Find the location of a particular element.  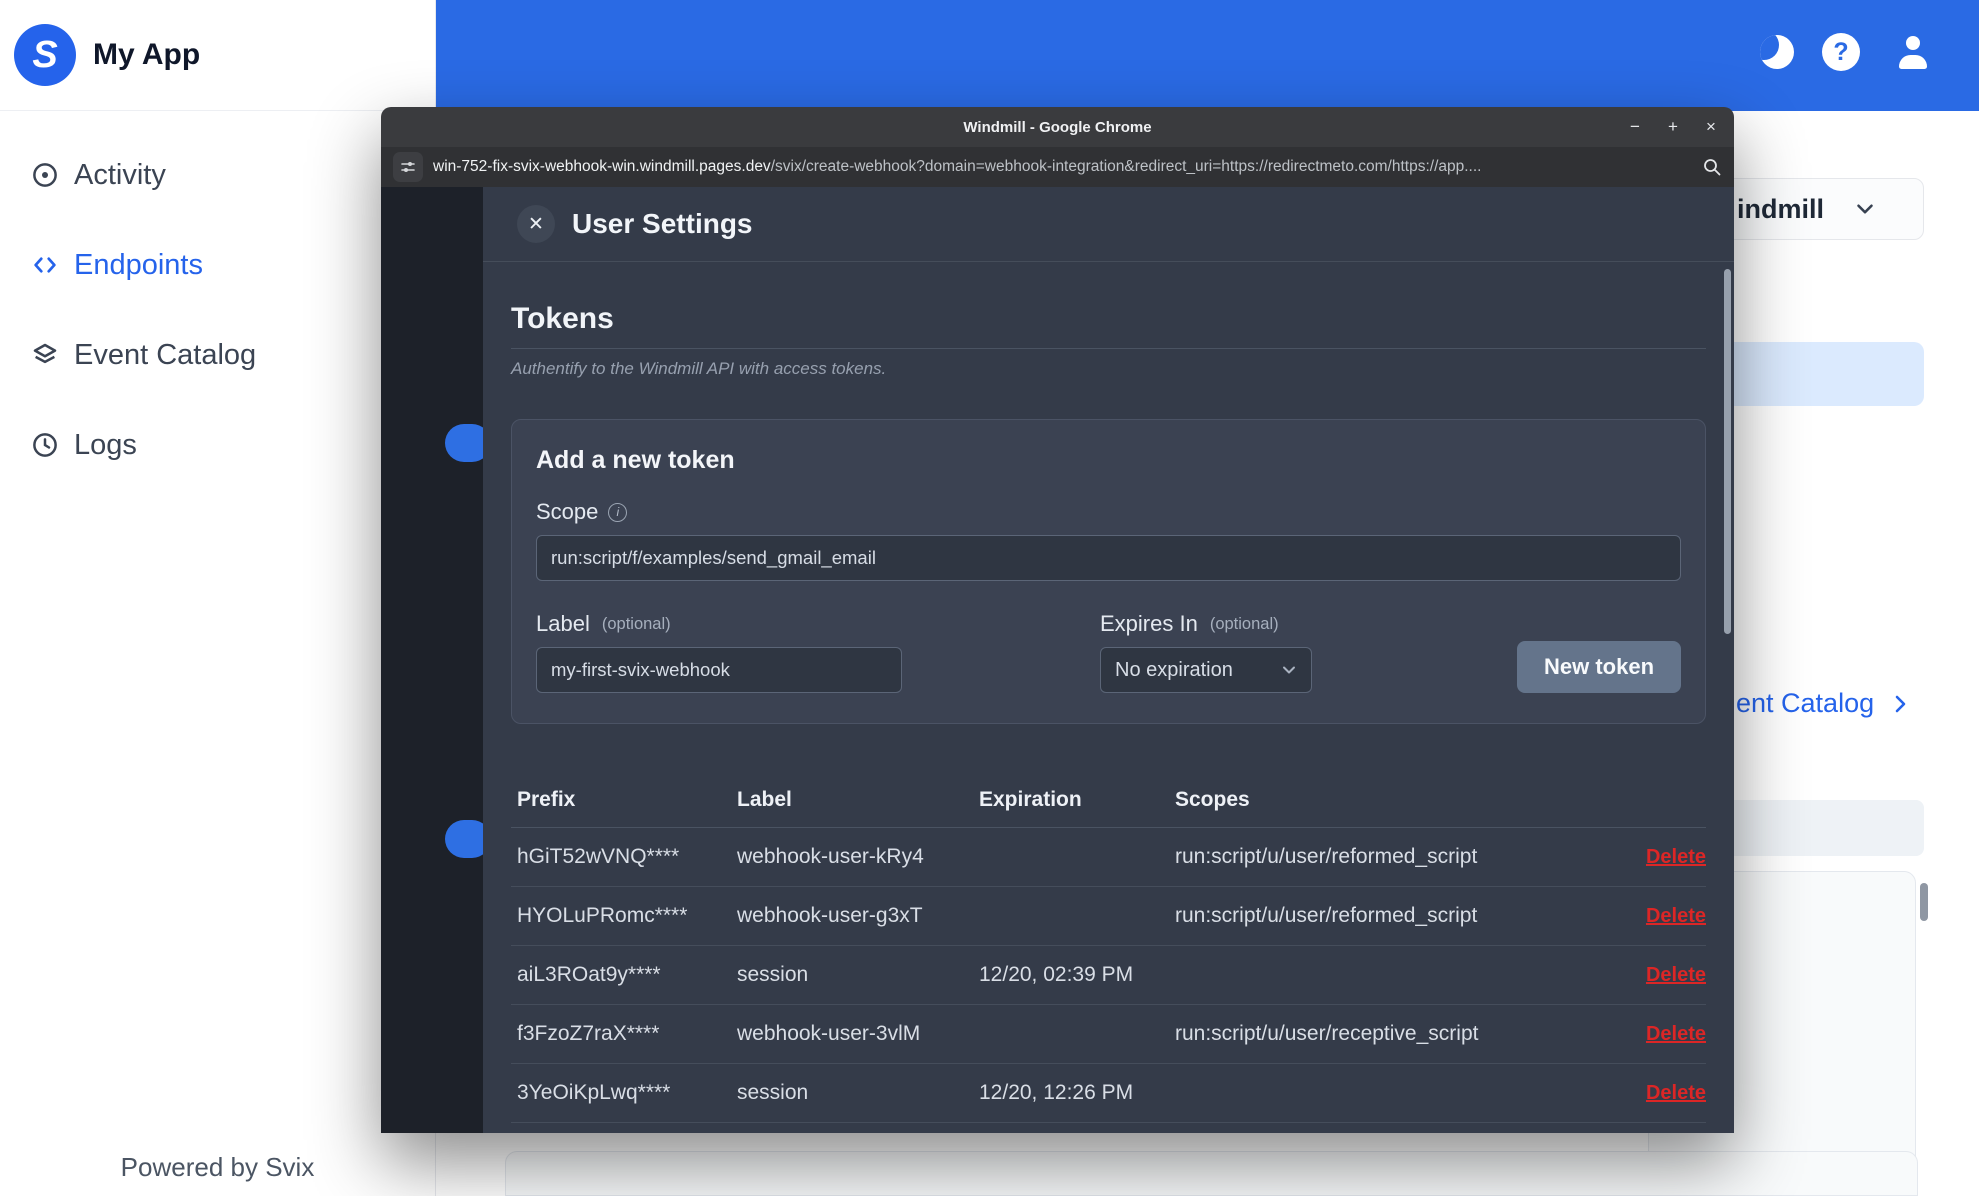

sidebar-item-label: Activity is located at coordinates (120, 174).